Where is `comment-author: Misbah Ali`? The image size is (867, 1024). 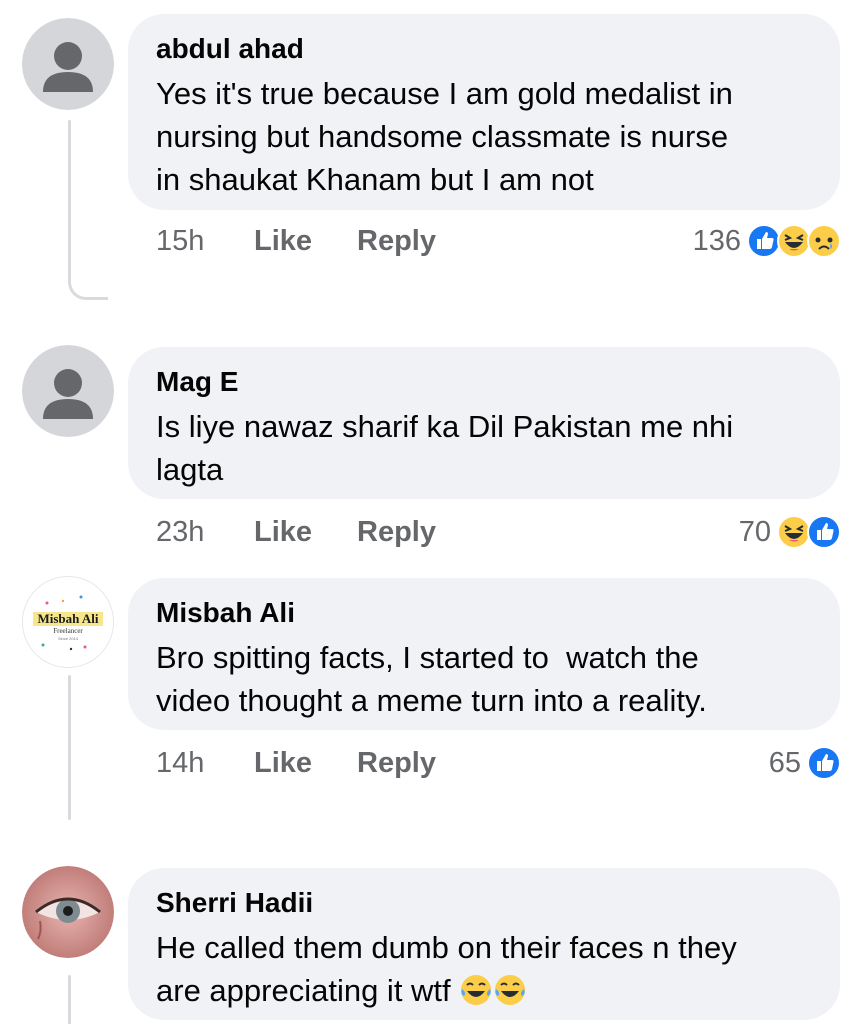
comment-author: Misbah Ali is located at coordinates (484, 613).